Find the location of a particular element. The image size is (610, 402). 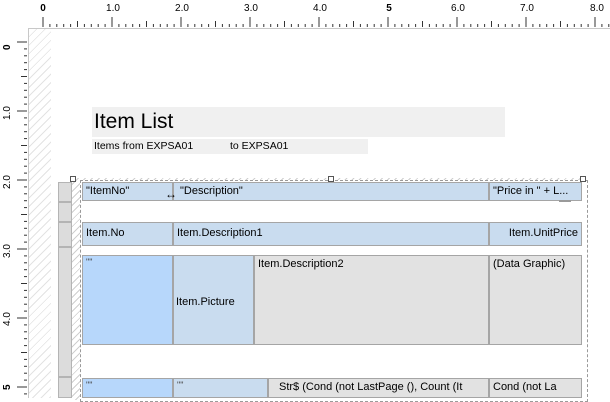

page-margin-hatch is located at coordinates (40, 213).